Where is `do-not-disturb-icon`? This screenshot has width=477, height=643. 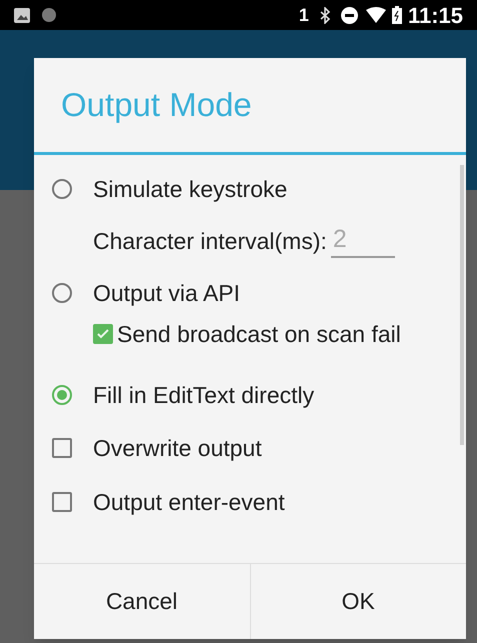 do-not-disturb-icon is located at coordinates (349, 15).